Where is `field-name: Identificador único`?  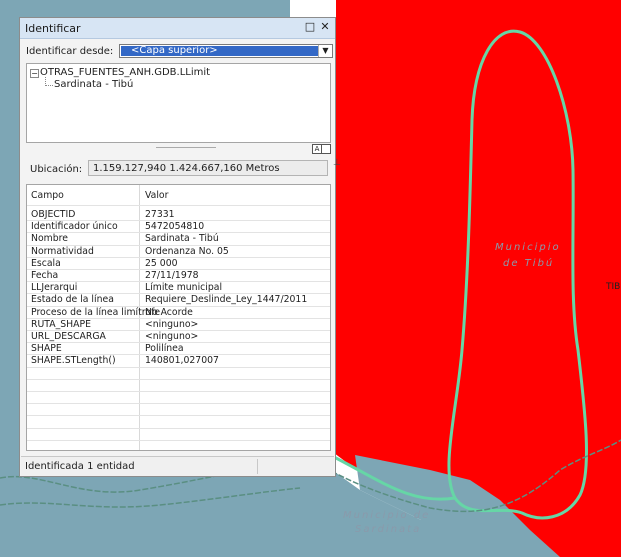
field-name: Identificador único is located at coordinates (74, 227).